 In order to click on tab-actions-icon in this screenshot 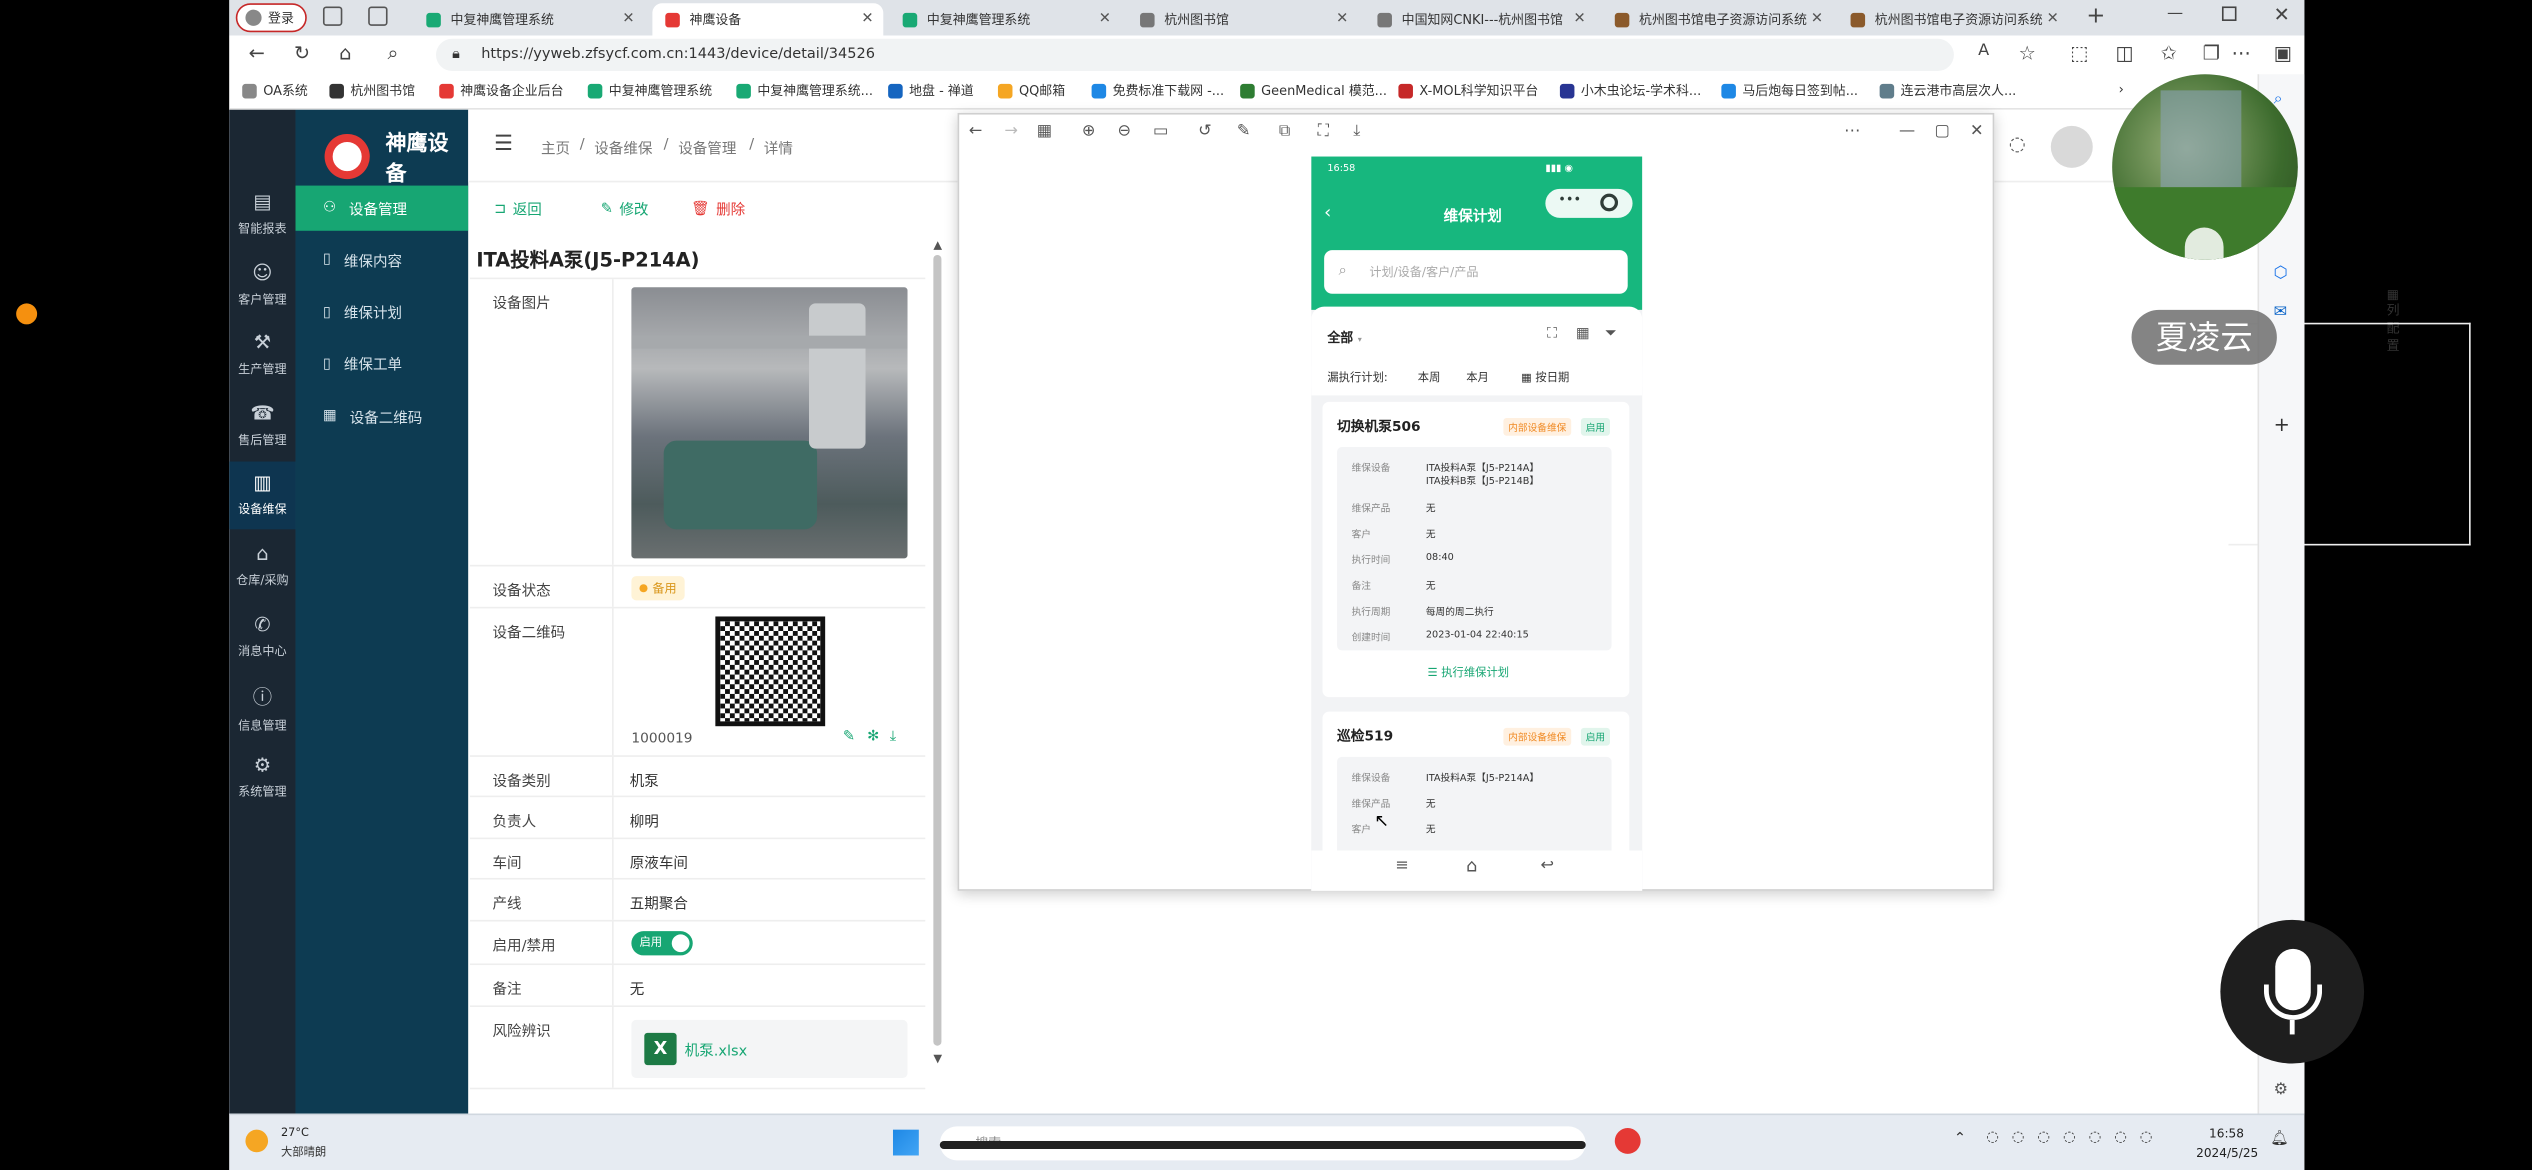, I will do `click(378, 16)`.